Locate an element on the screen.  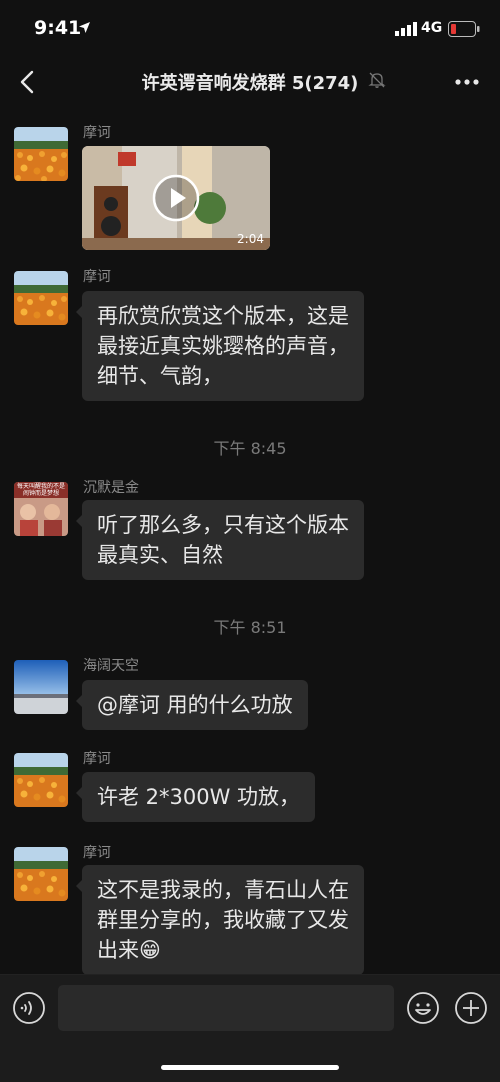
message-bubble: @摩诃 用的什么功放 is located at coordinates (192, 705).